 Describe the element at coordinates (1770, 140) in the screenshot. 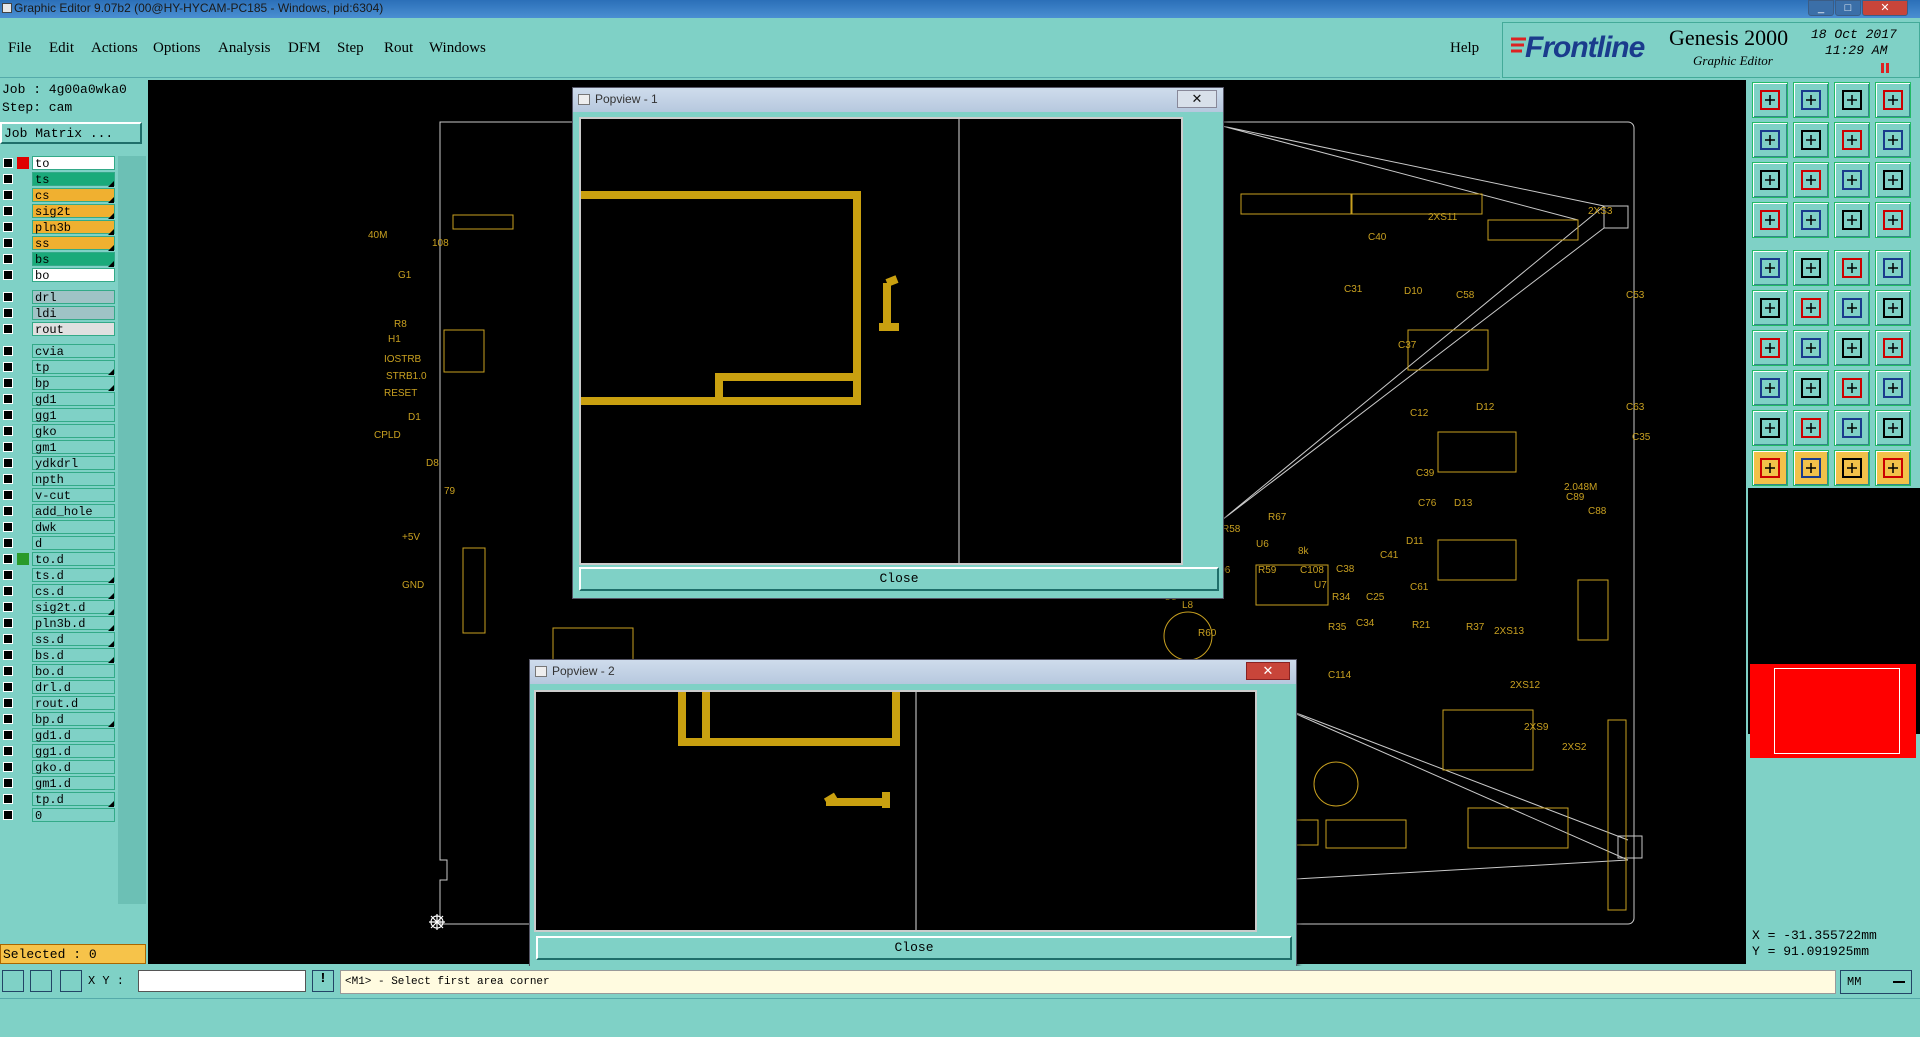

I see `pan-left-icon` at that location.